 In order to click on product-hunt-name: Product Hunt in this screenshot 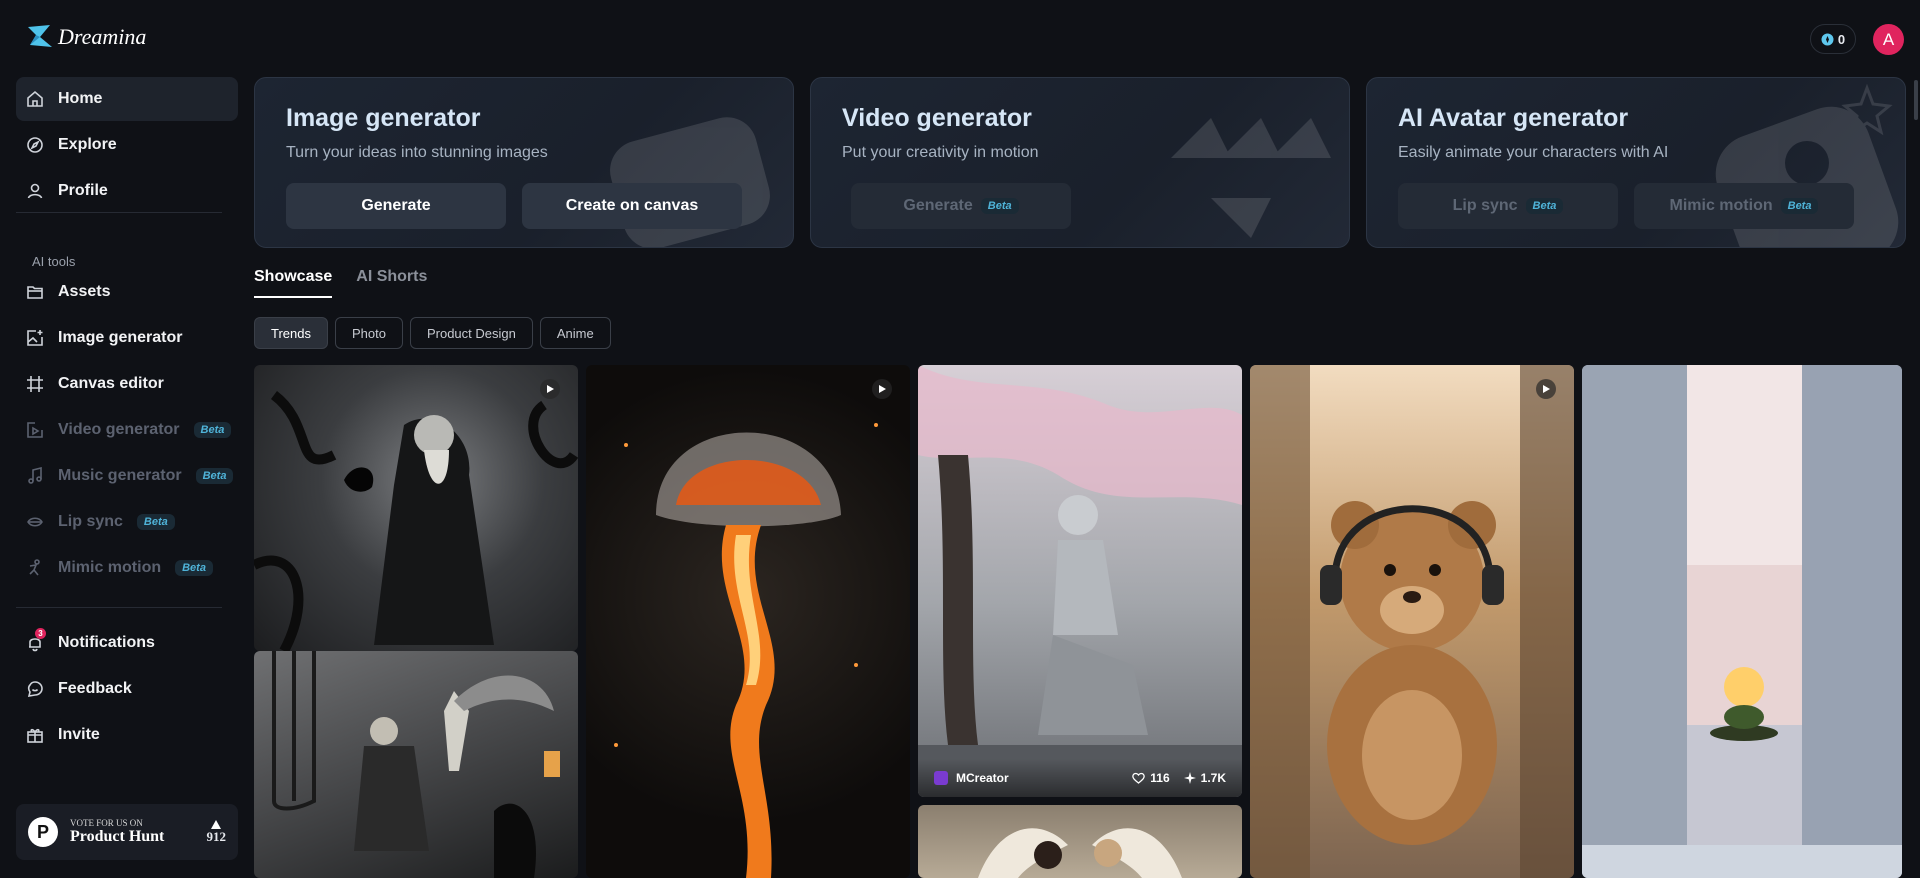, I will do `click(117, 836)`.